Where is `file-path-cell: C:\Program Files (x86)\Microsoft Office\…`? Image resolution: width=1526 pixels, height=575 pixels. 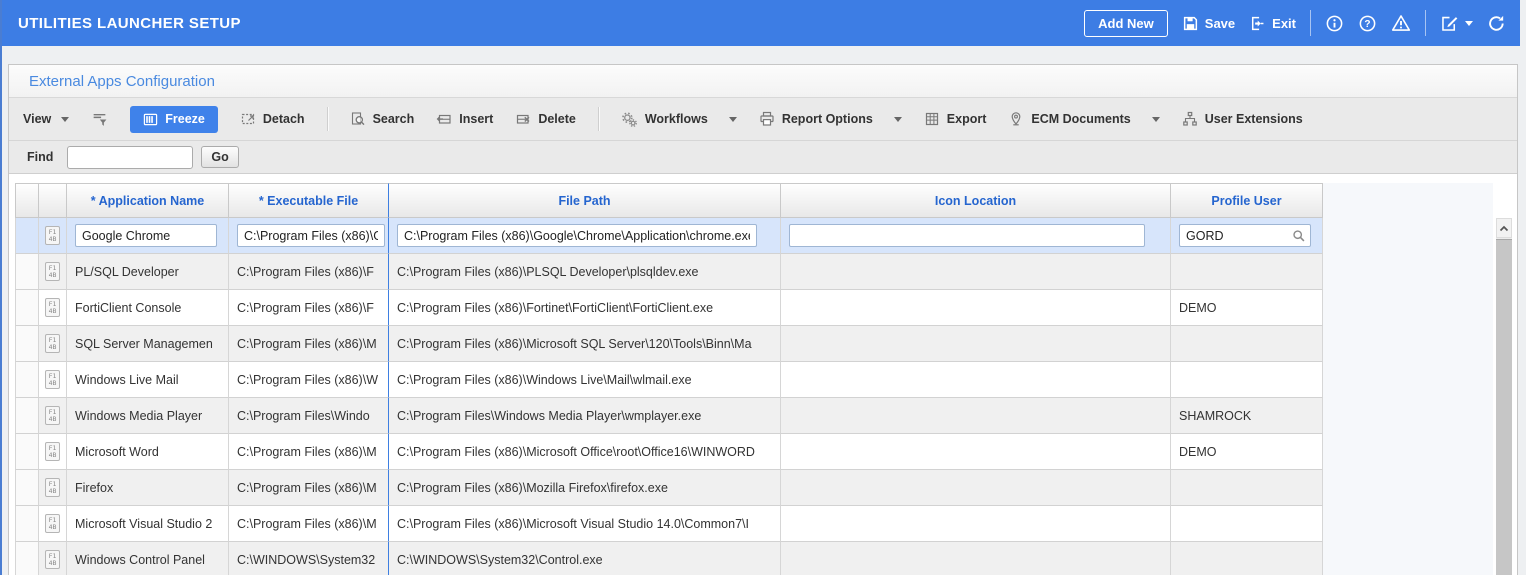
file-path-cell: C:\Program Files (x86)\Microsoft Office\… is located at coordinates (585, 452).